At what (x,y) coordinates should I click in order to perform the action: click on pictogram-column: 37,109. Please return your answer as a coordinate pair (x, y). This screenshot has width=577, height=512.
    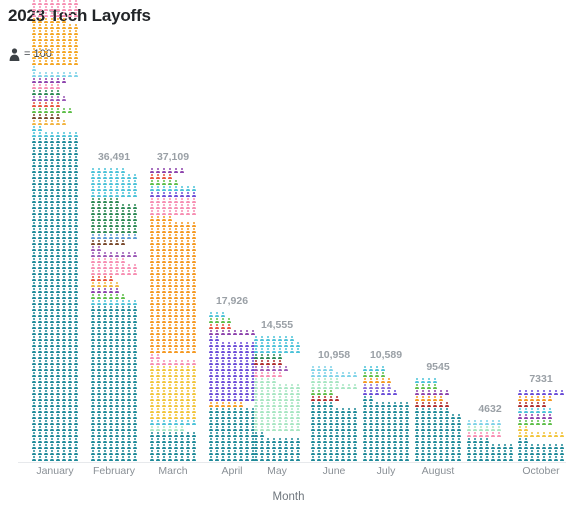
    Looking at the image, I should click on (173, 306).